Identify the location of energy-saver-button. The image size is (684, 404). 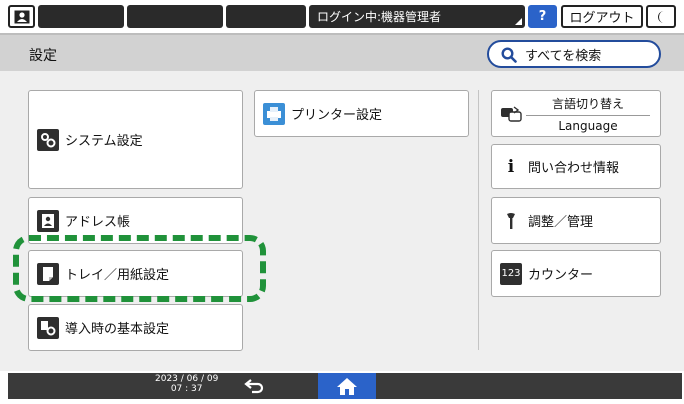
(661, 16).